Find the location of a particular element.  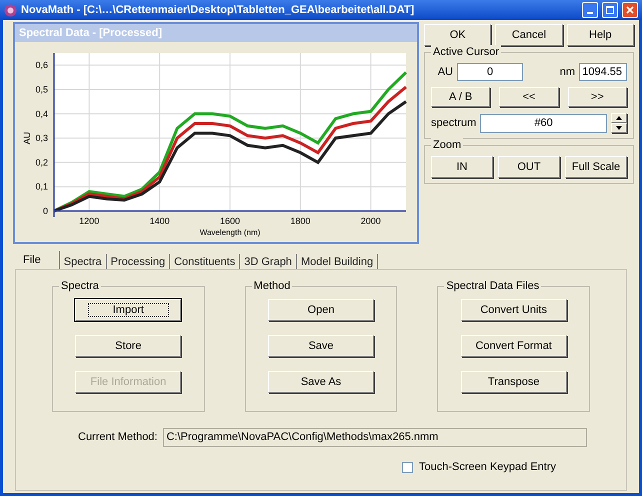

tab: 3D Graph is located at coordinates (268, 261).